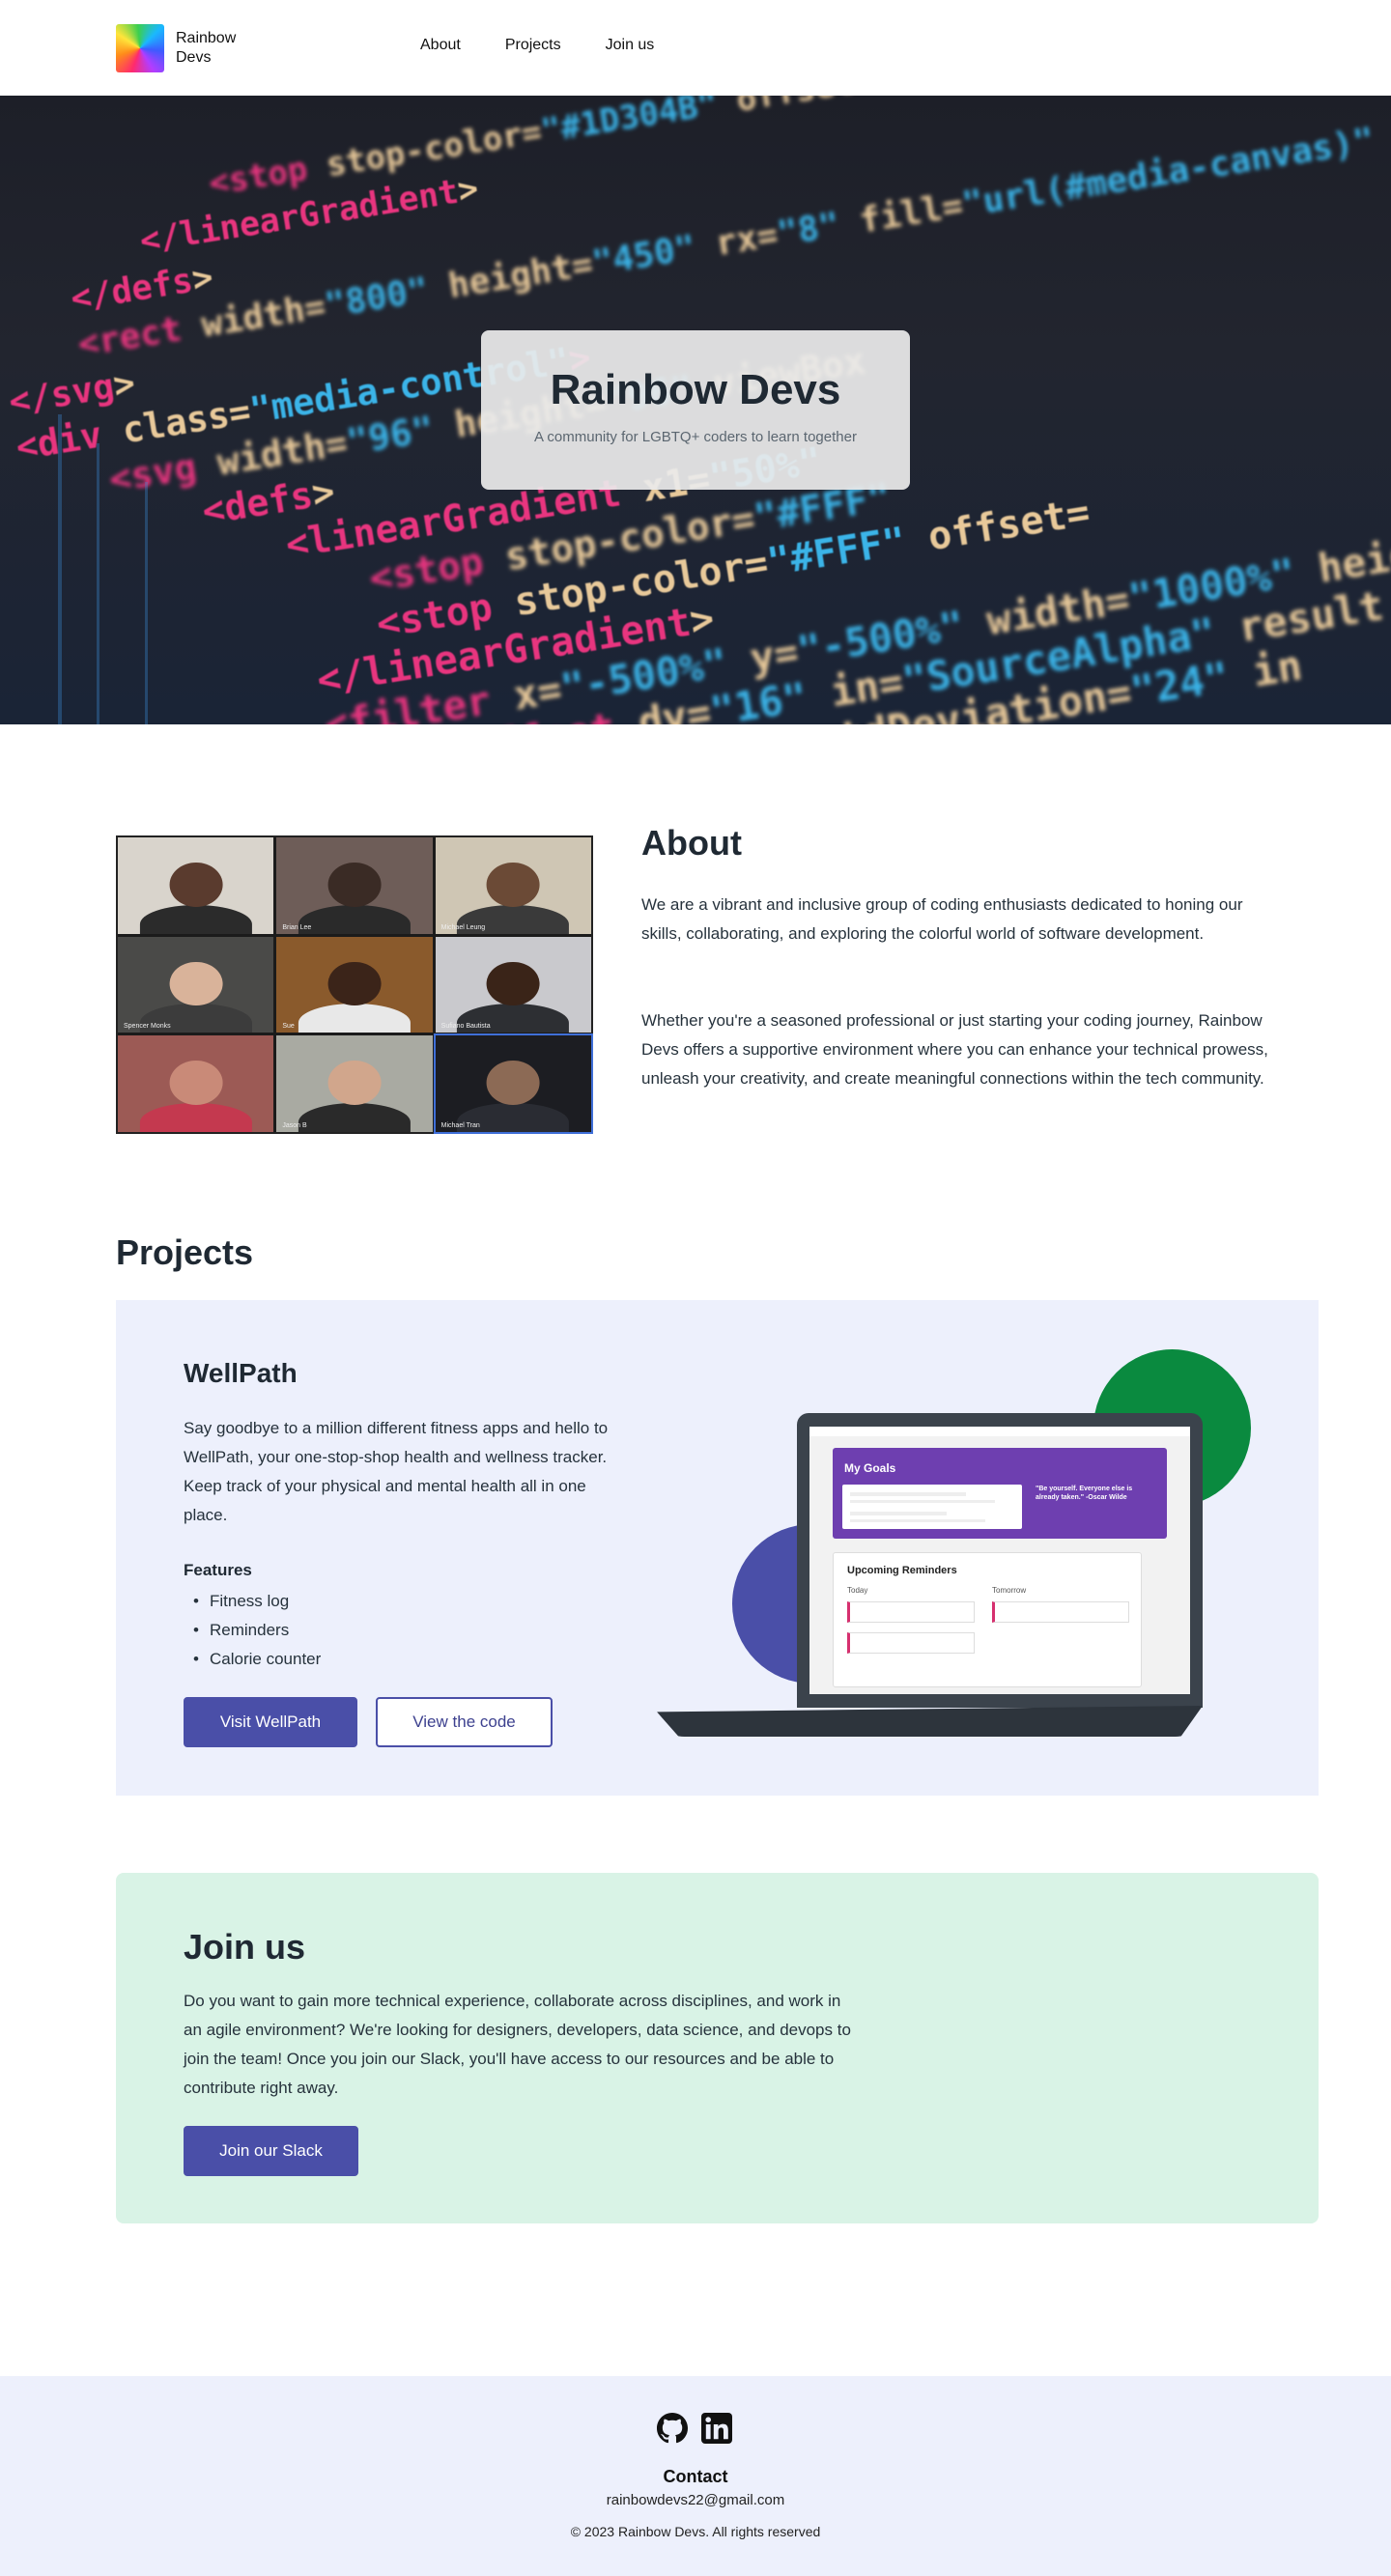 This screenshot has height=2576, width=1391. What do you see at coordinates (932, 1507) in the screenshot?
I see `goals-box` at bounding box center [932, 1507].